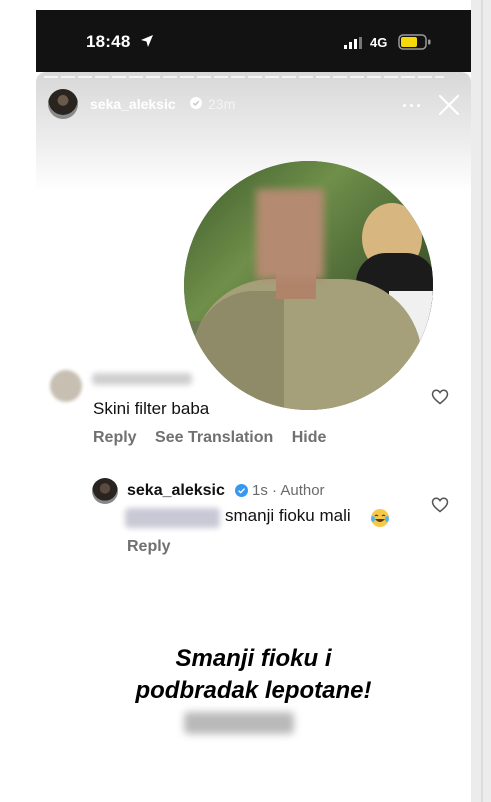 Image resolution: width=491 pixels, height=802 pixels. I want to click on location-arrow-icon, so click(147, 41).